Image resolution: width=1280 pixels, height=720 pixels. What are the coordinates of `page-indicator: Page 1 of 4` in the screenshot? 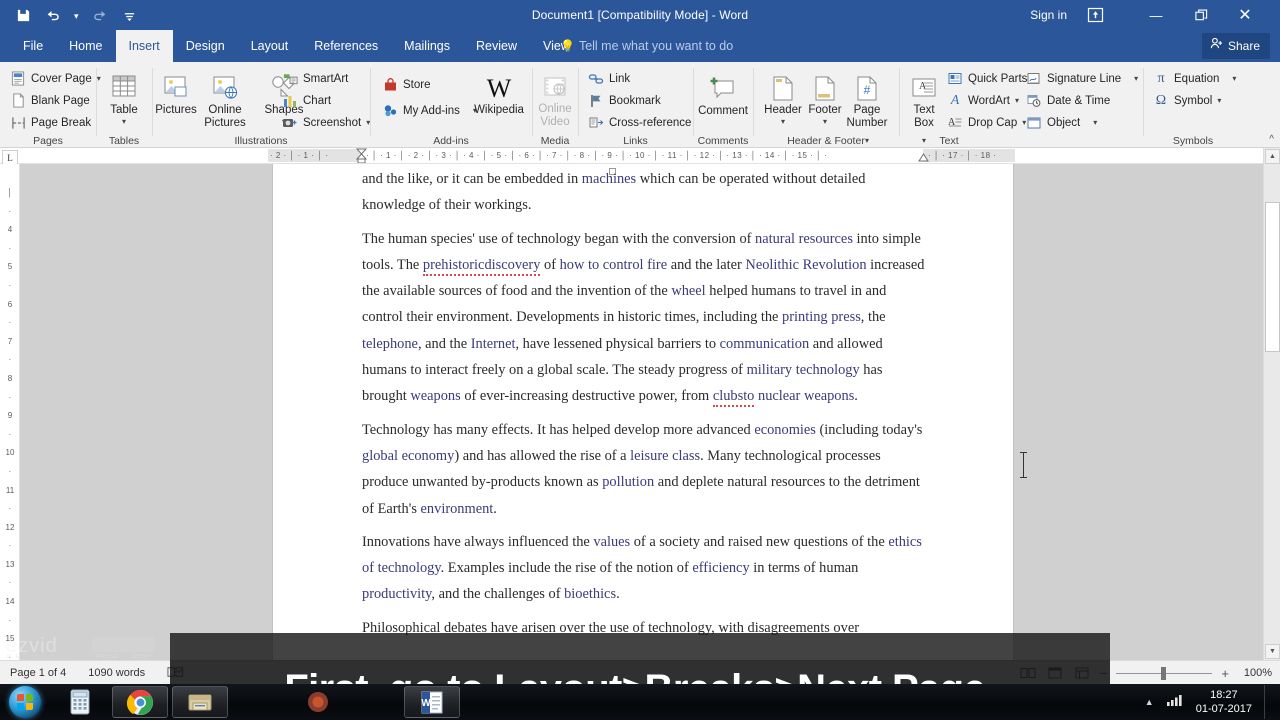 It's located at (38, 673).